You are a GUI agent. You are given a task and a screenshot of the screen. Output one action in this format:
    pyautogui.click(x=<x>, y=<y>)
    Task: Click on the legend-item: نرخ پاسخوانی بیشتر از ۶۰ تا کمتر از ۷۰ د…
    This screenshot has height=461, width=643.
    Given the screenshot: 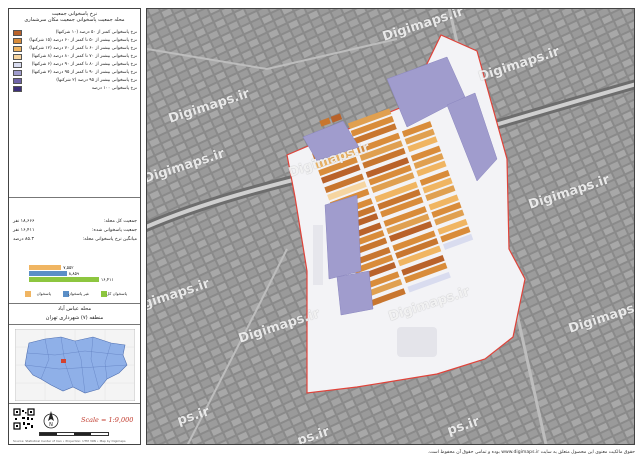 What is the action you would take?
    pyautogui.click(x=75, y=49)
    